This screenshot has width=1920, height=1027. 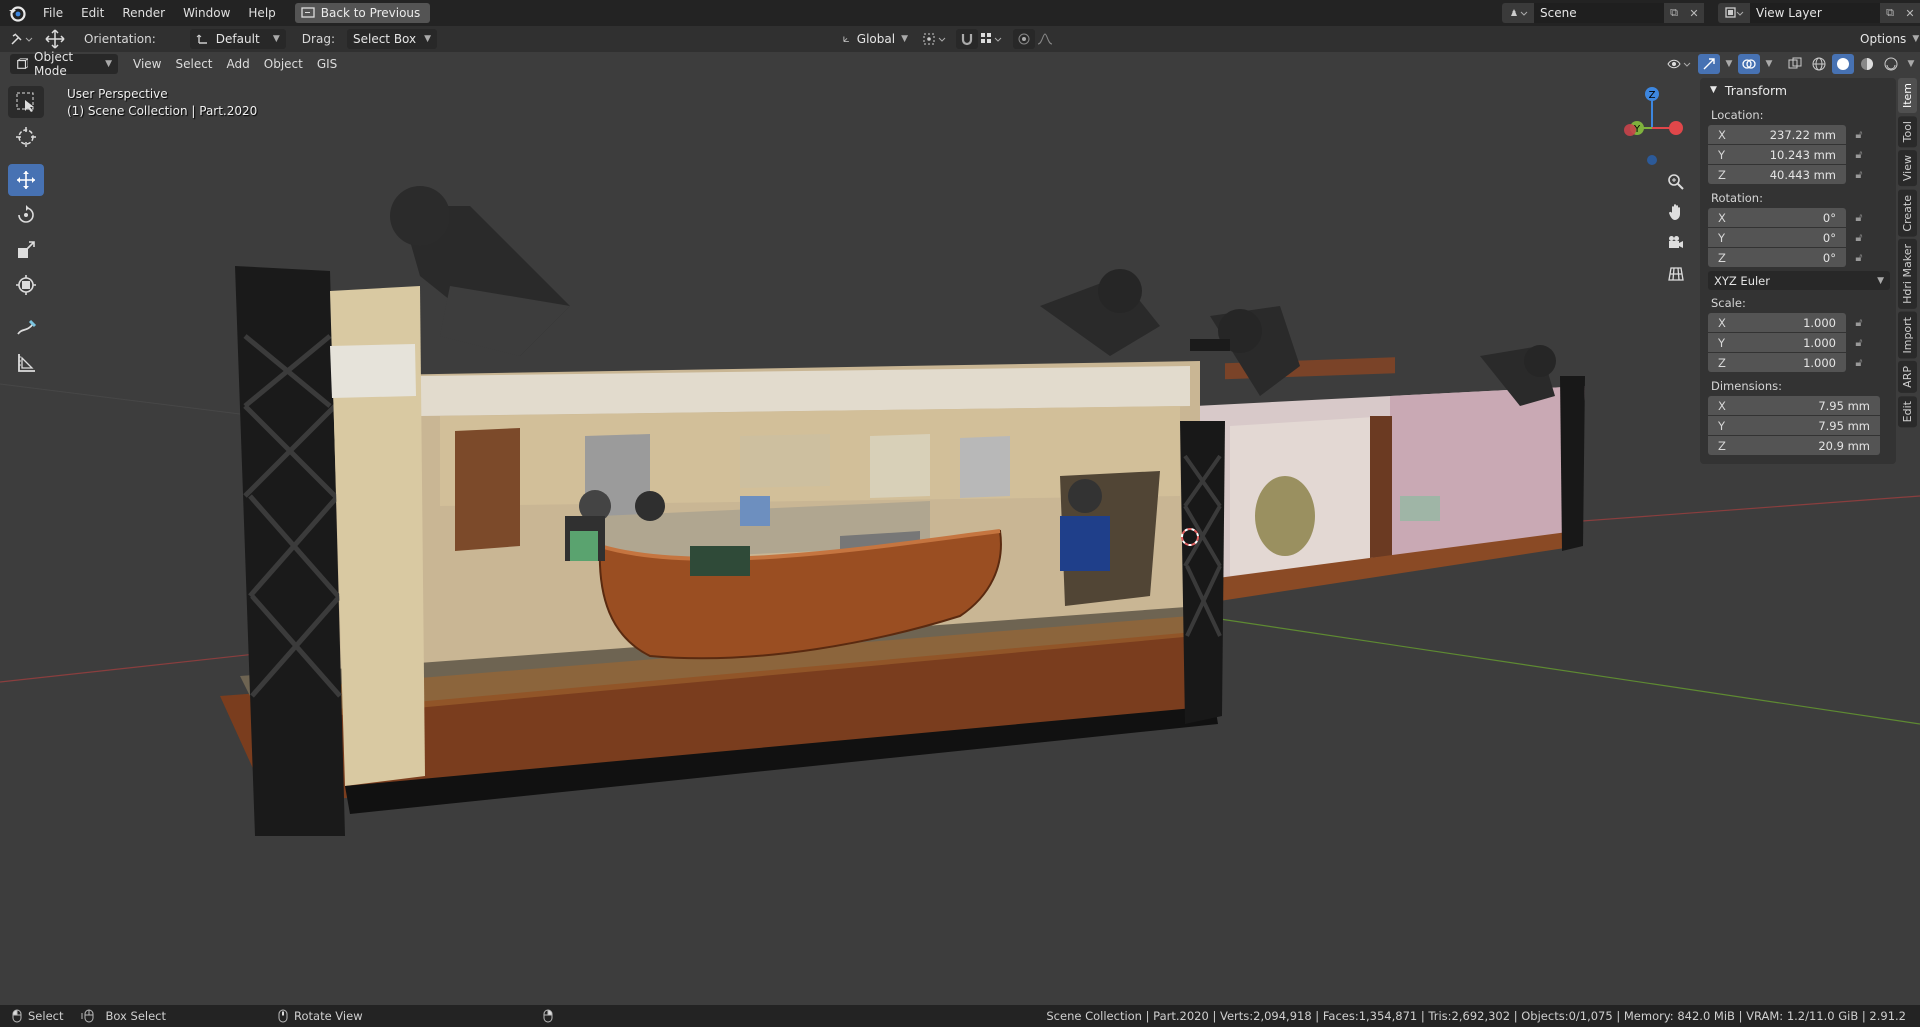 I want to click on new-scene-icon: ⧉, so click(x=1674, y=13).